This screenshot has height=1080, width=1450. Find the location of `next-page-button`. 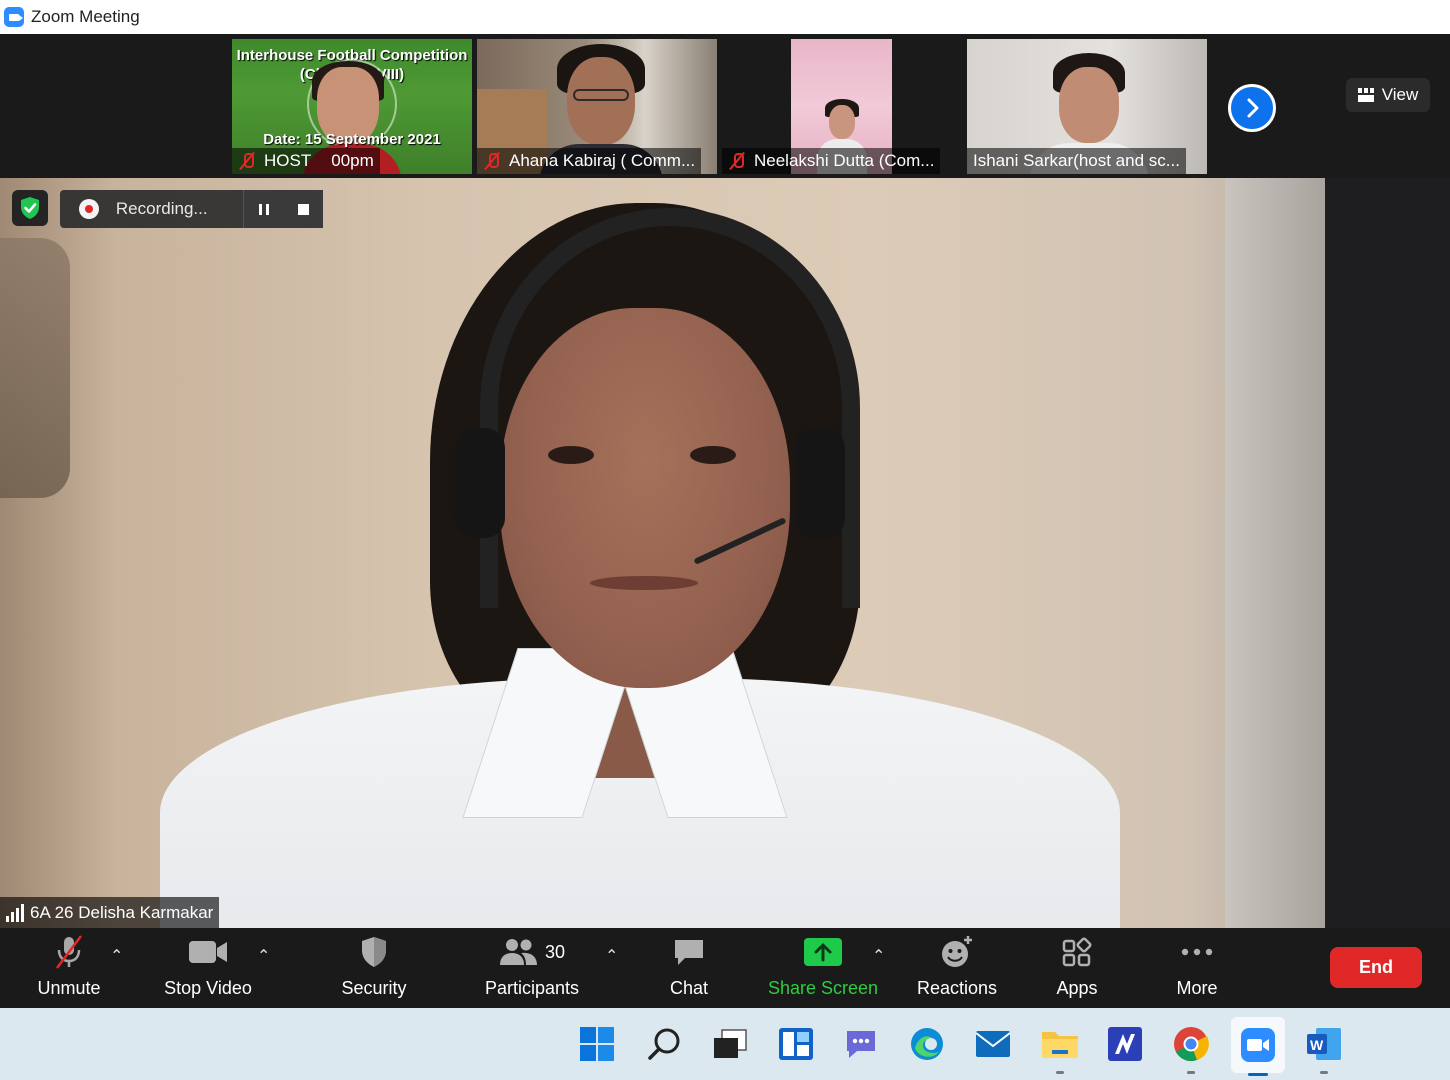

next-page-button is located at coordinates (1252, 108).